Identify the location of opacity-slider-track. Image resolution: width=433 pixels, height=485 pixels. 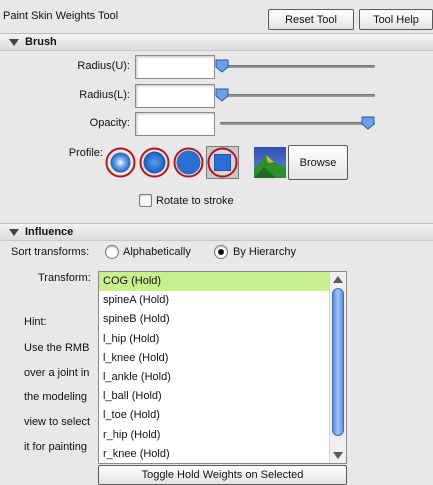
(297, 123).